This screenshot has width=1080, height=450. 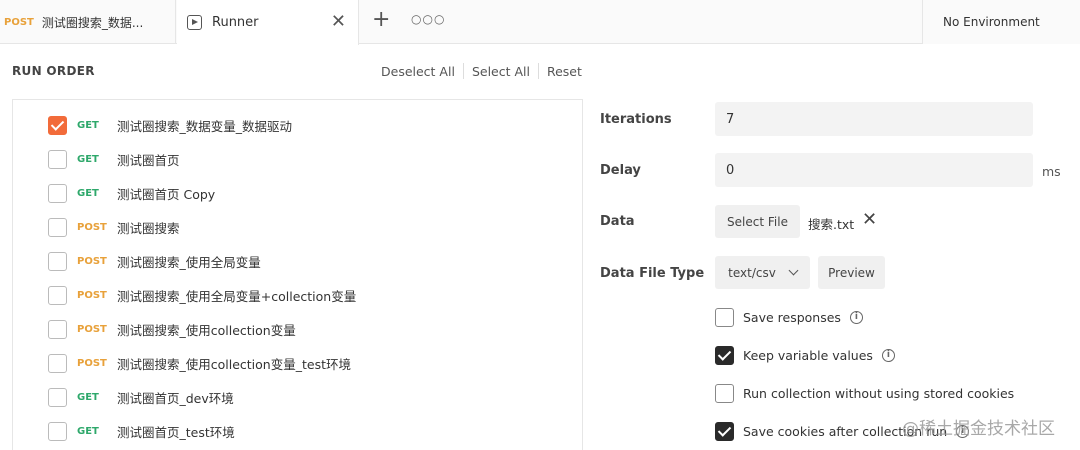 What do you see at coordinates (428, 19) in the screenshot?
I see `more-options-icon: ○○○` at bounding box center [428, 19].